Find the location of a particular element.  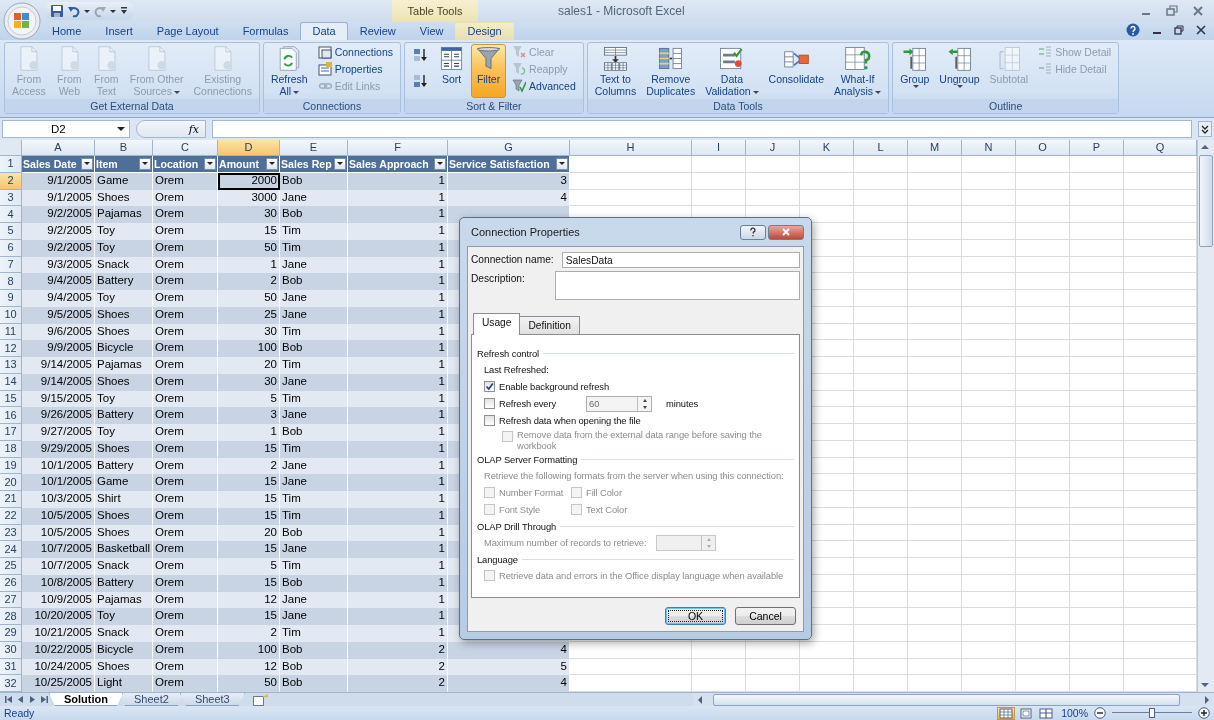

table-cell: Shirt is located at coordinates (124, 499).